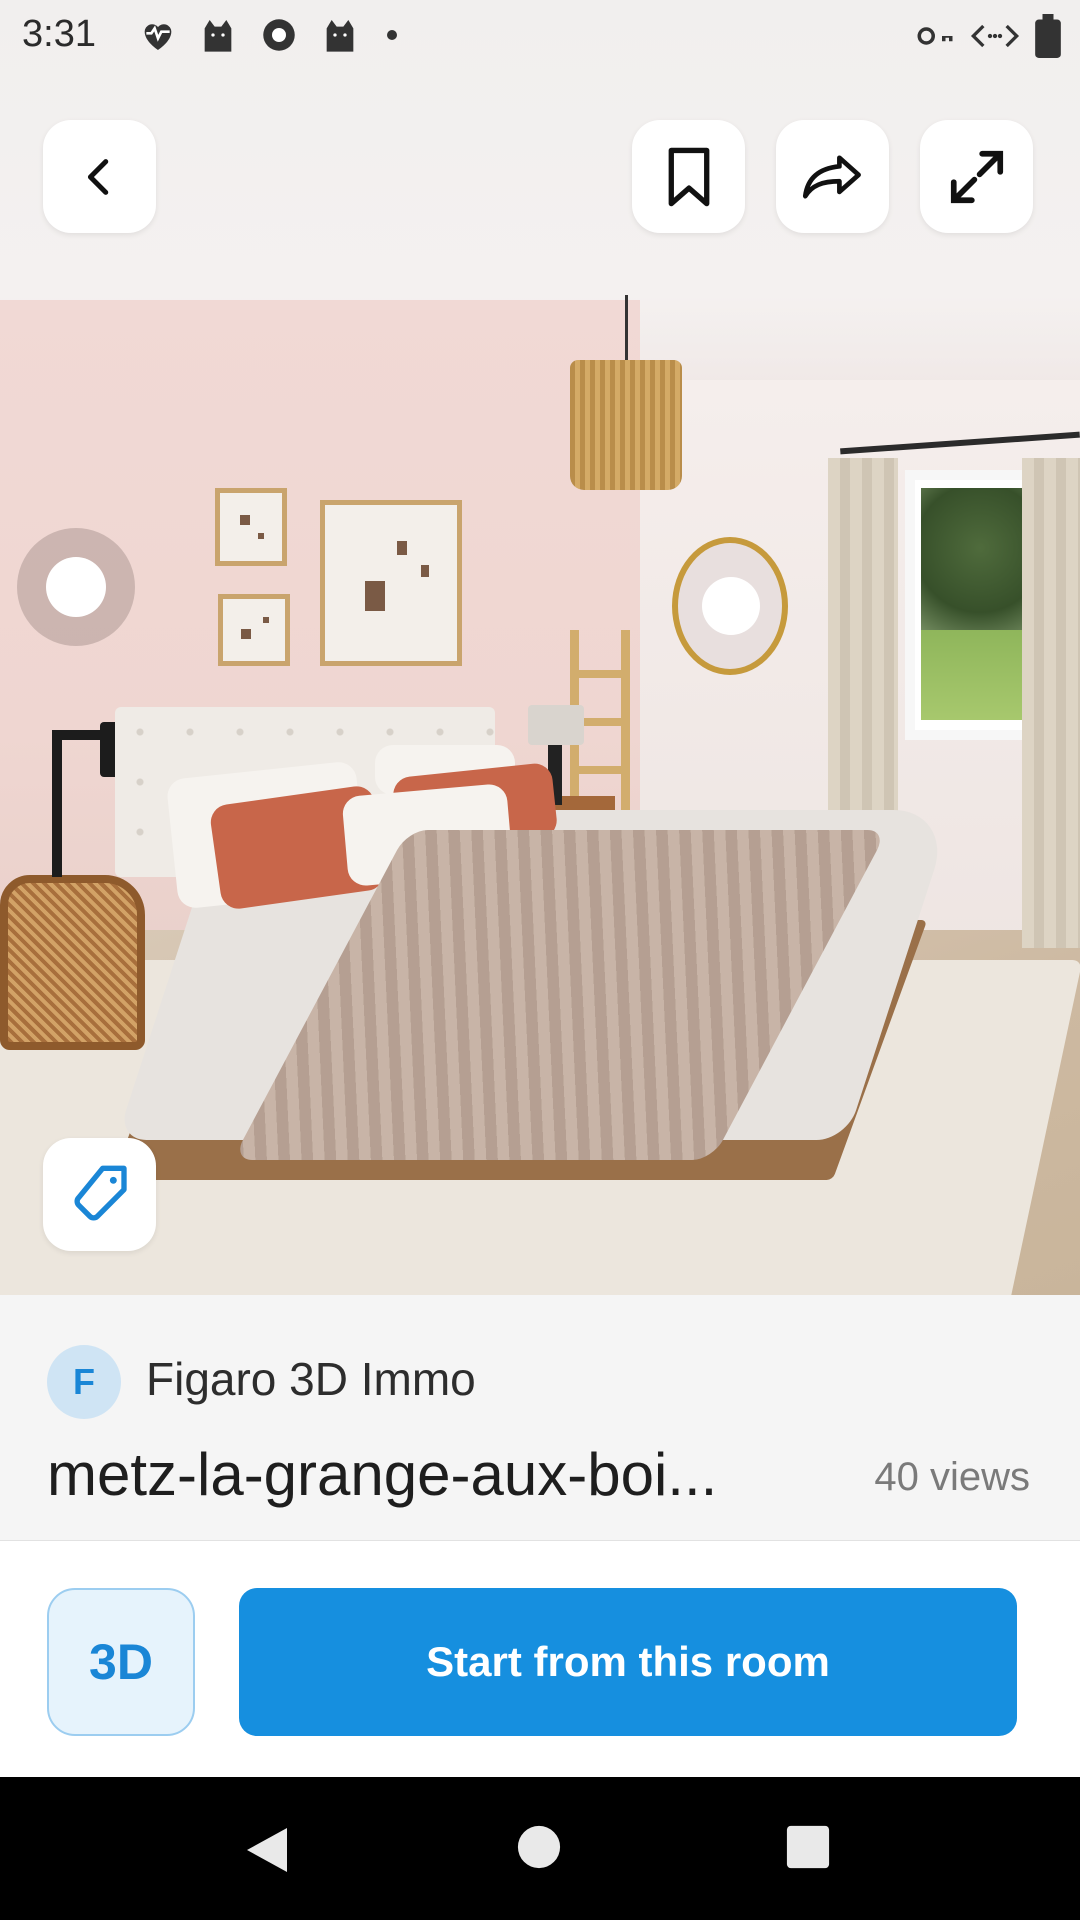 This screenshot has width=1080, height=1920. I want to click on start-from-room-button: Start from this room, so click(628, 1662).